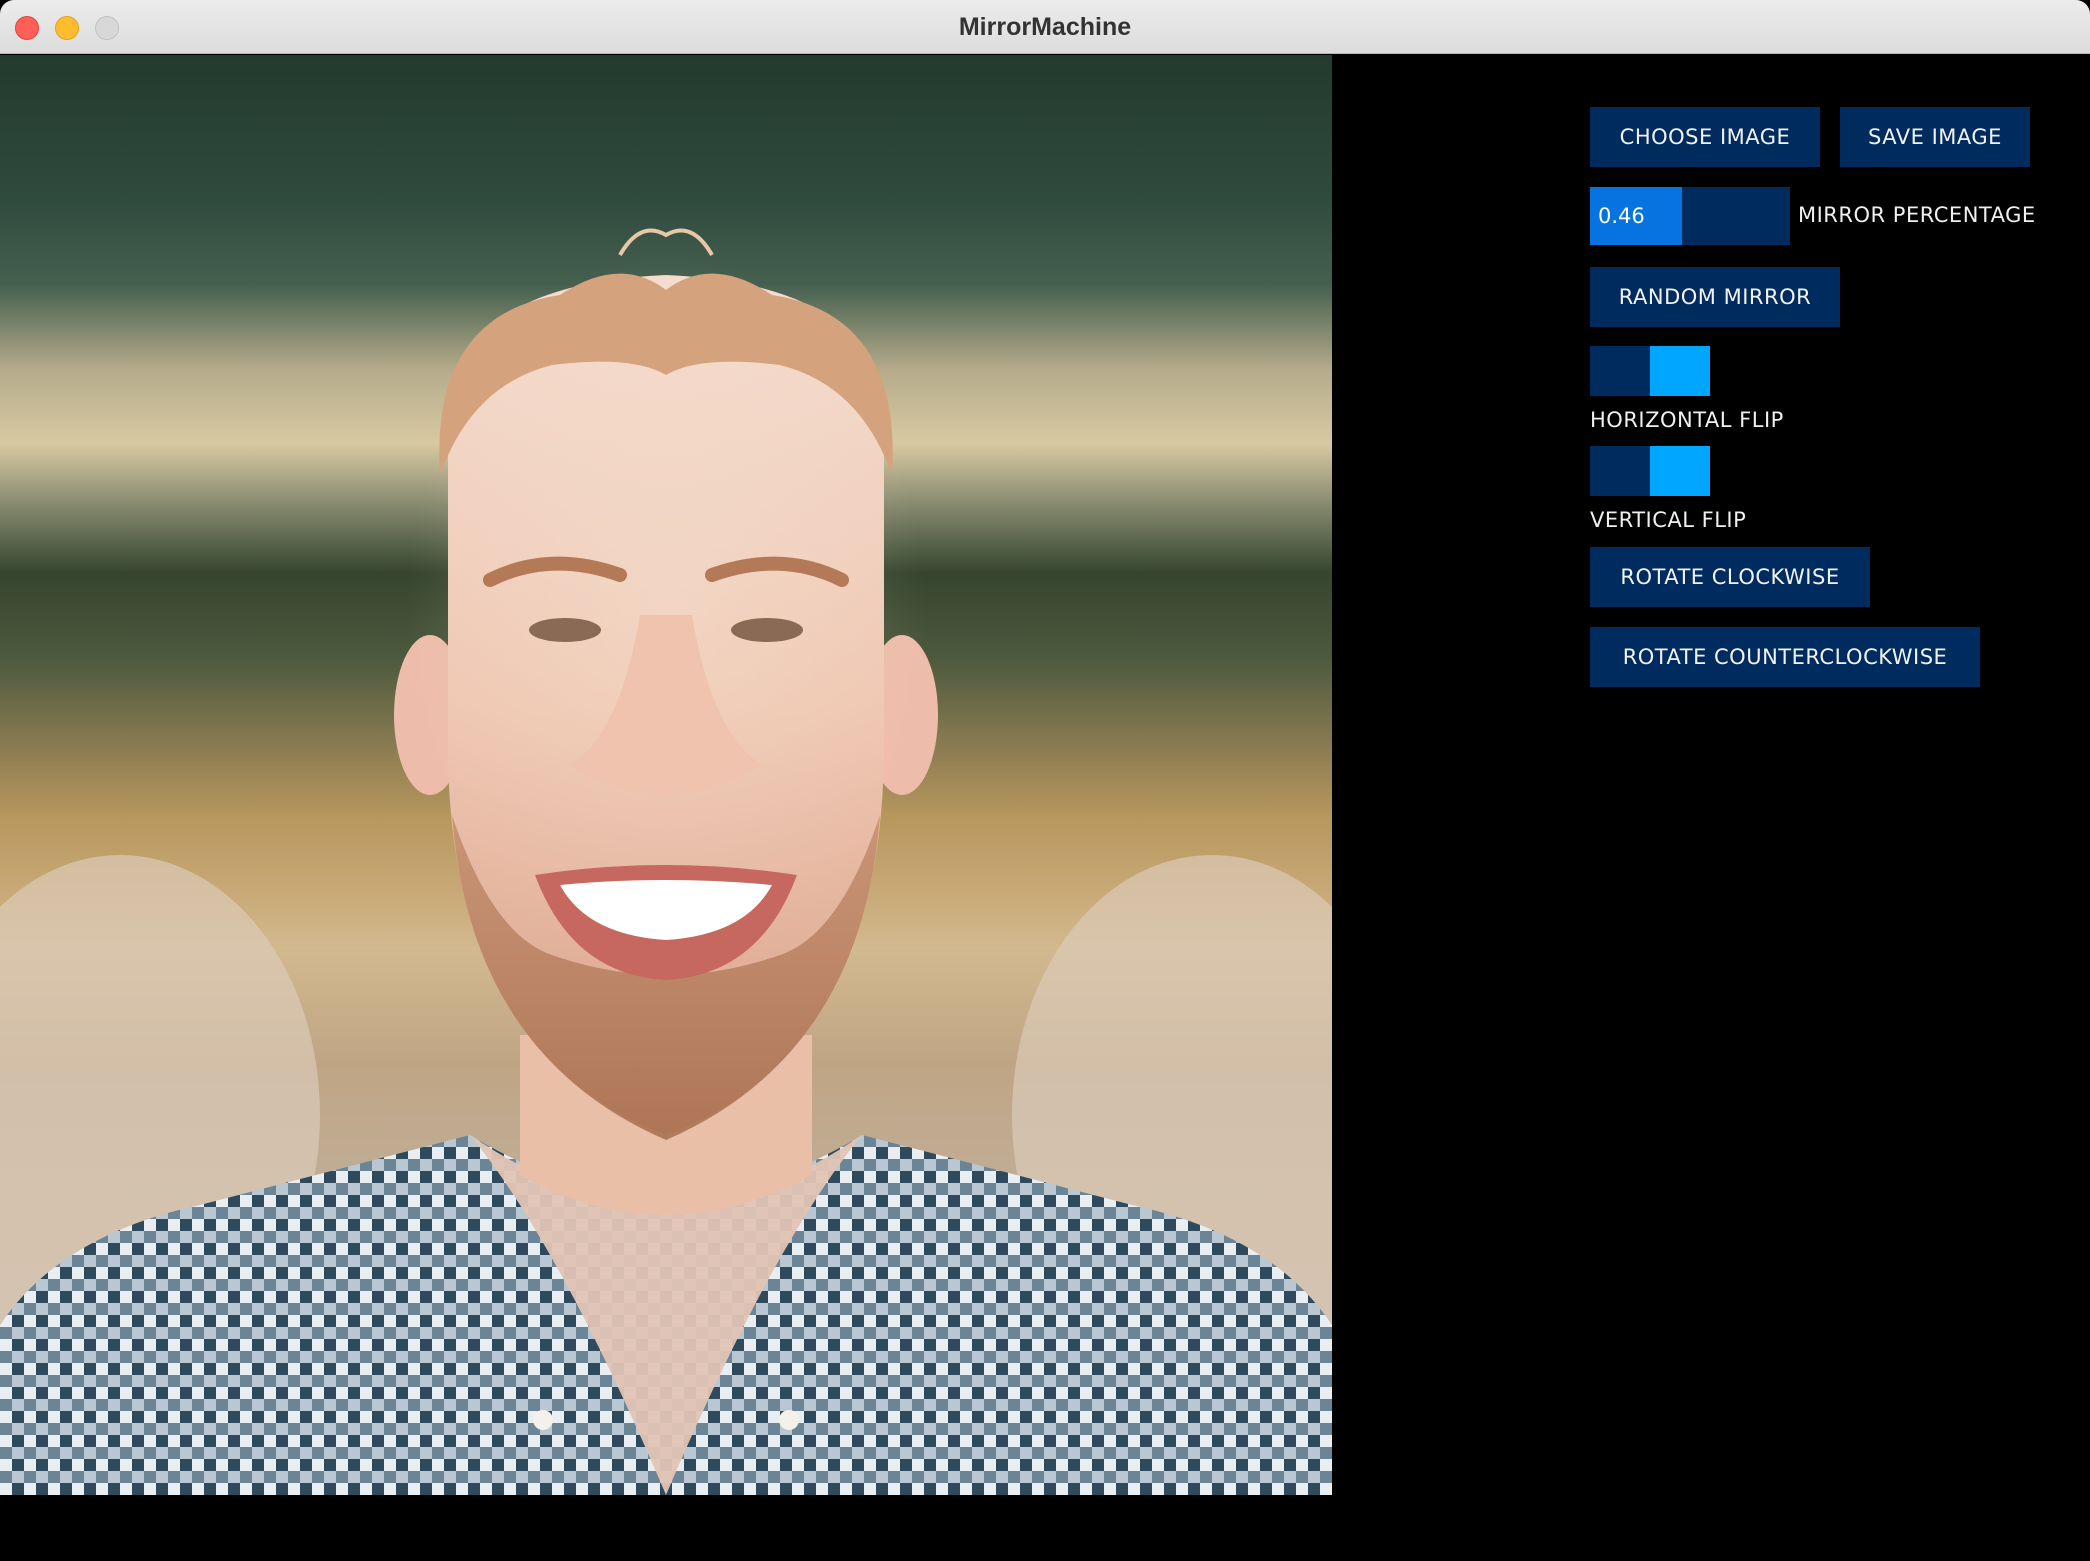 This screenshot has width=2090, height=1561. What do you see at coordinates (1680, 371) in the screenshot?
I see `horizontal-flip-knob` at bounding box center [1680, 371].